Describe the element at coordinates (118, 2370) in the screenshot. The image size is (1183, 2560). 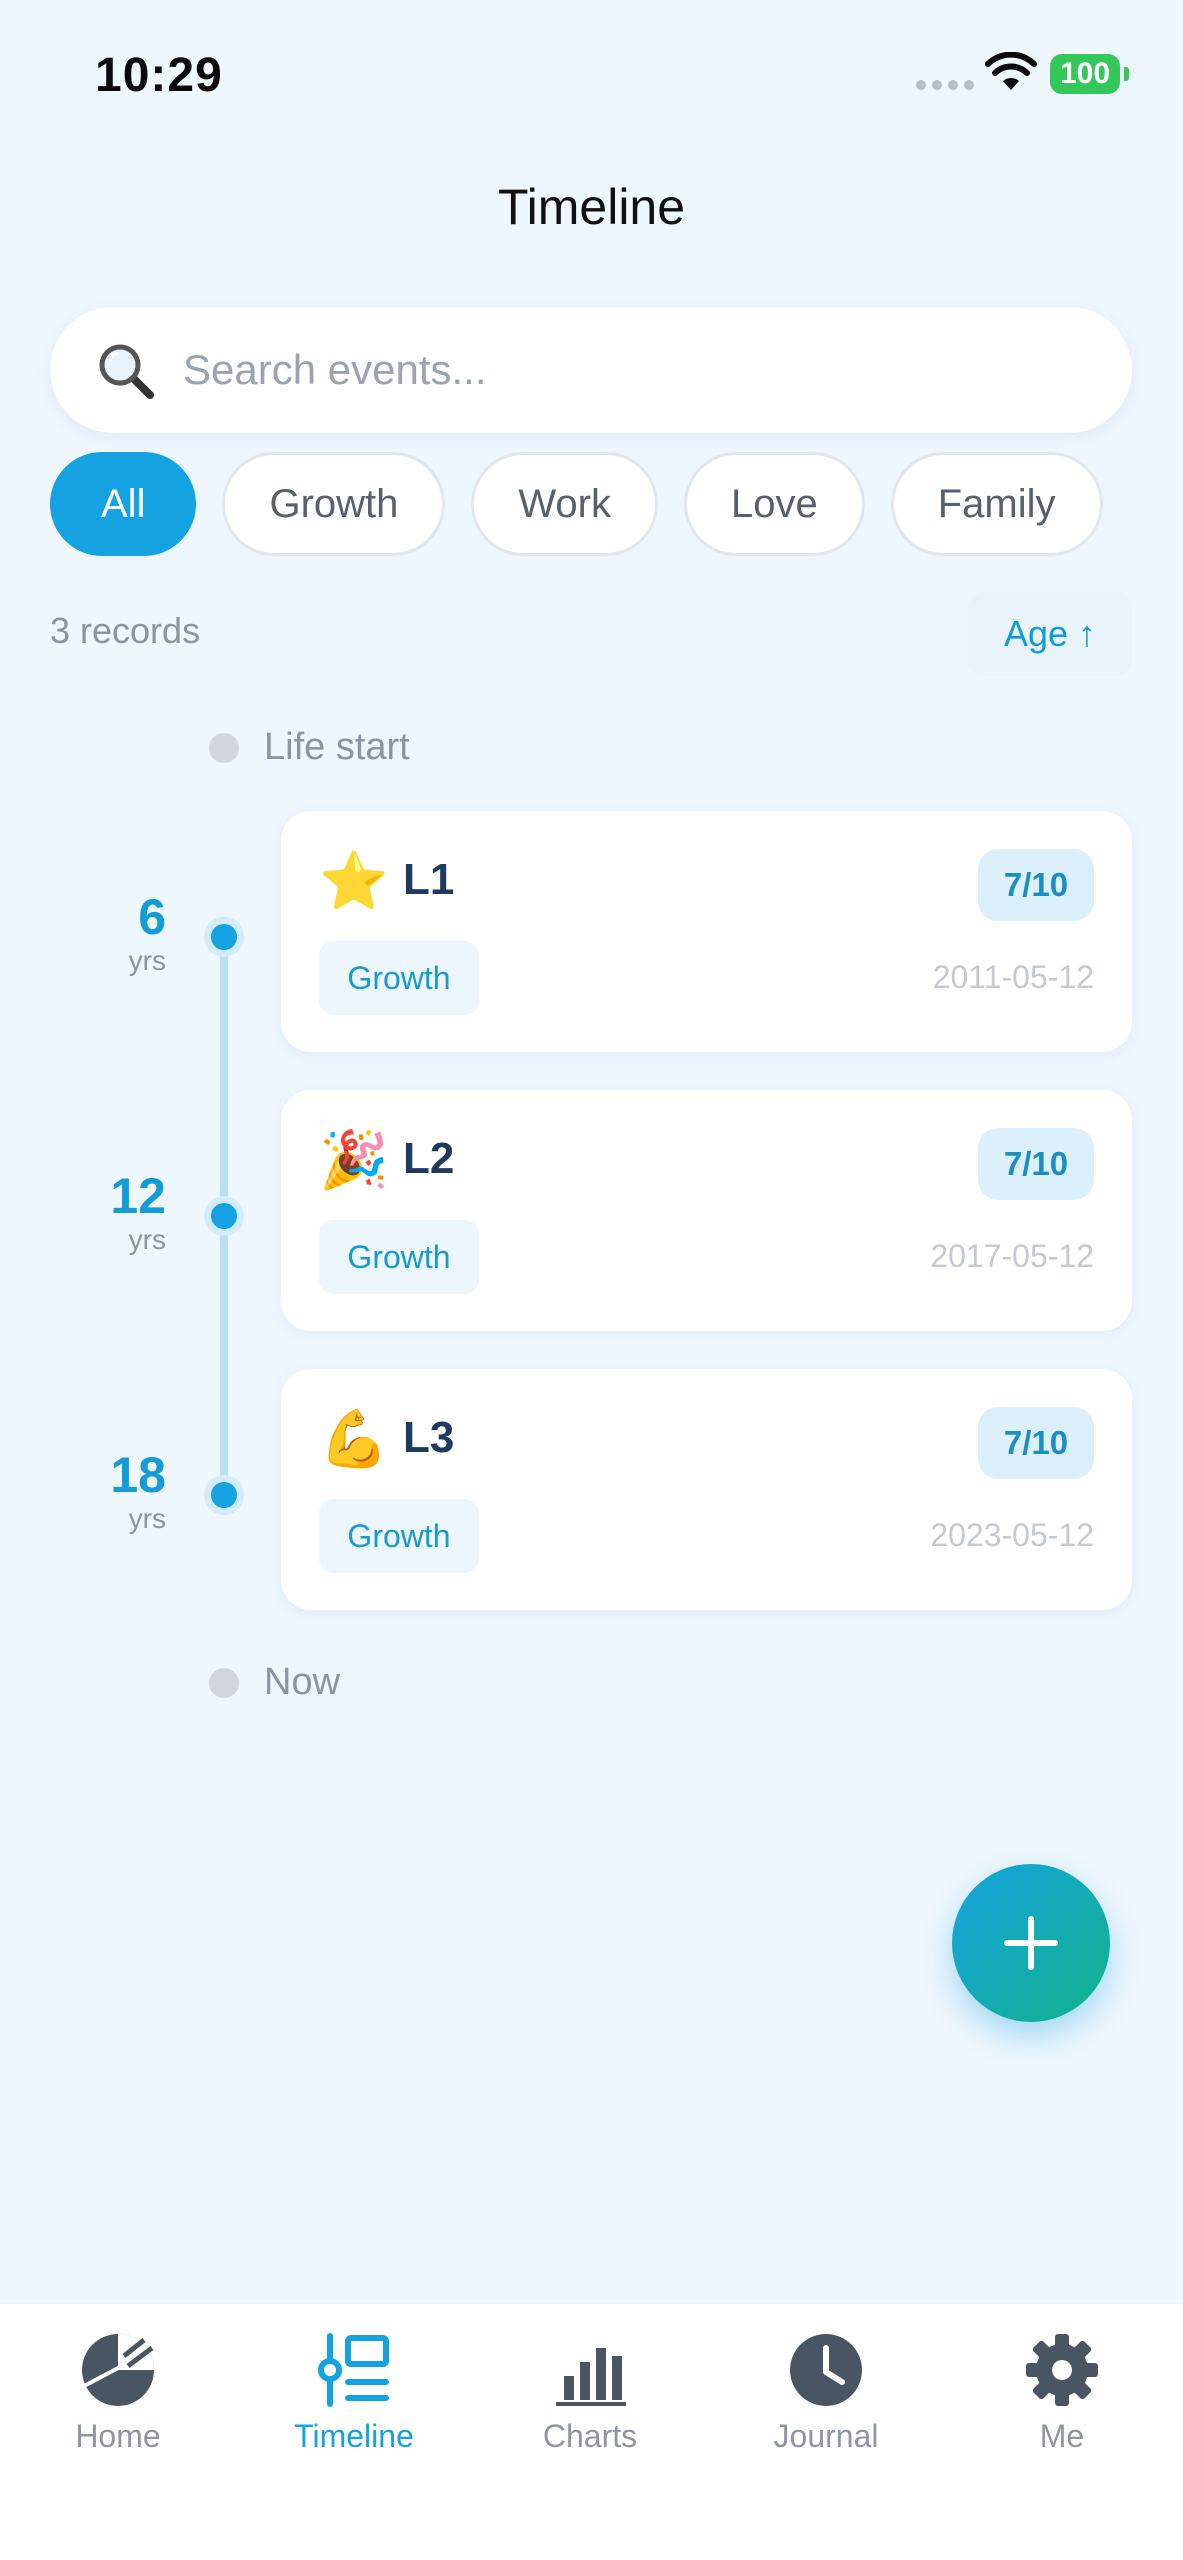
I see `home-pie-icon` at that location.